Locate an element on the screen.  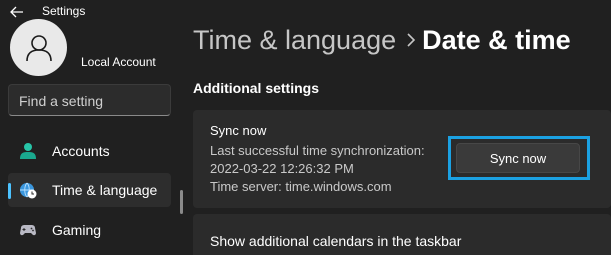
sidebar-scrollbar is located at coordinates (181, 202).